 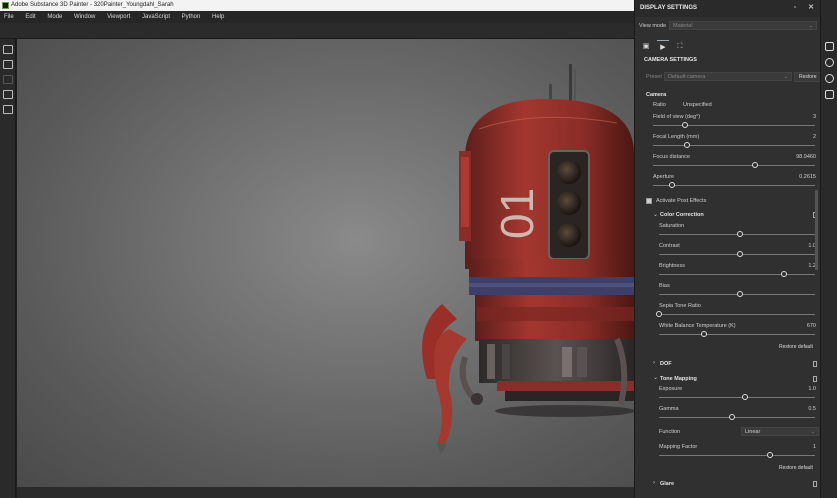 What do you see at coordinates (670, 60) in the screenshot?
I see `camera-settings-title: CAMERA SETTINGS` at bounding box center [670, 60].